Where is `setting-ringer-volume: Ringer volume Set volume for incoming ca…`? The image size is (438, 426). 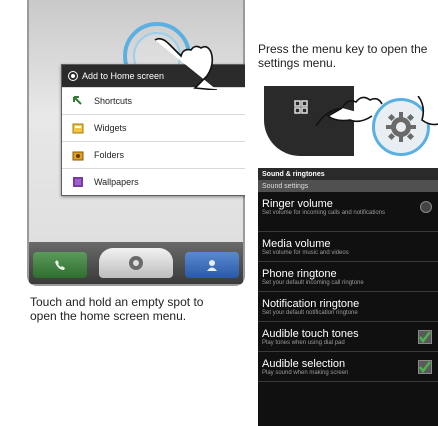
setting-ringer-volume: Ringer volume Set volume for incoming ca… is located at coordinates (348, 212).